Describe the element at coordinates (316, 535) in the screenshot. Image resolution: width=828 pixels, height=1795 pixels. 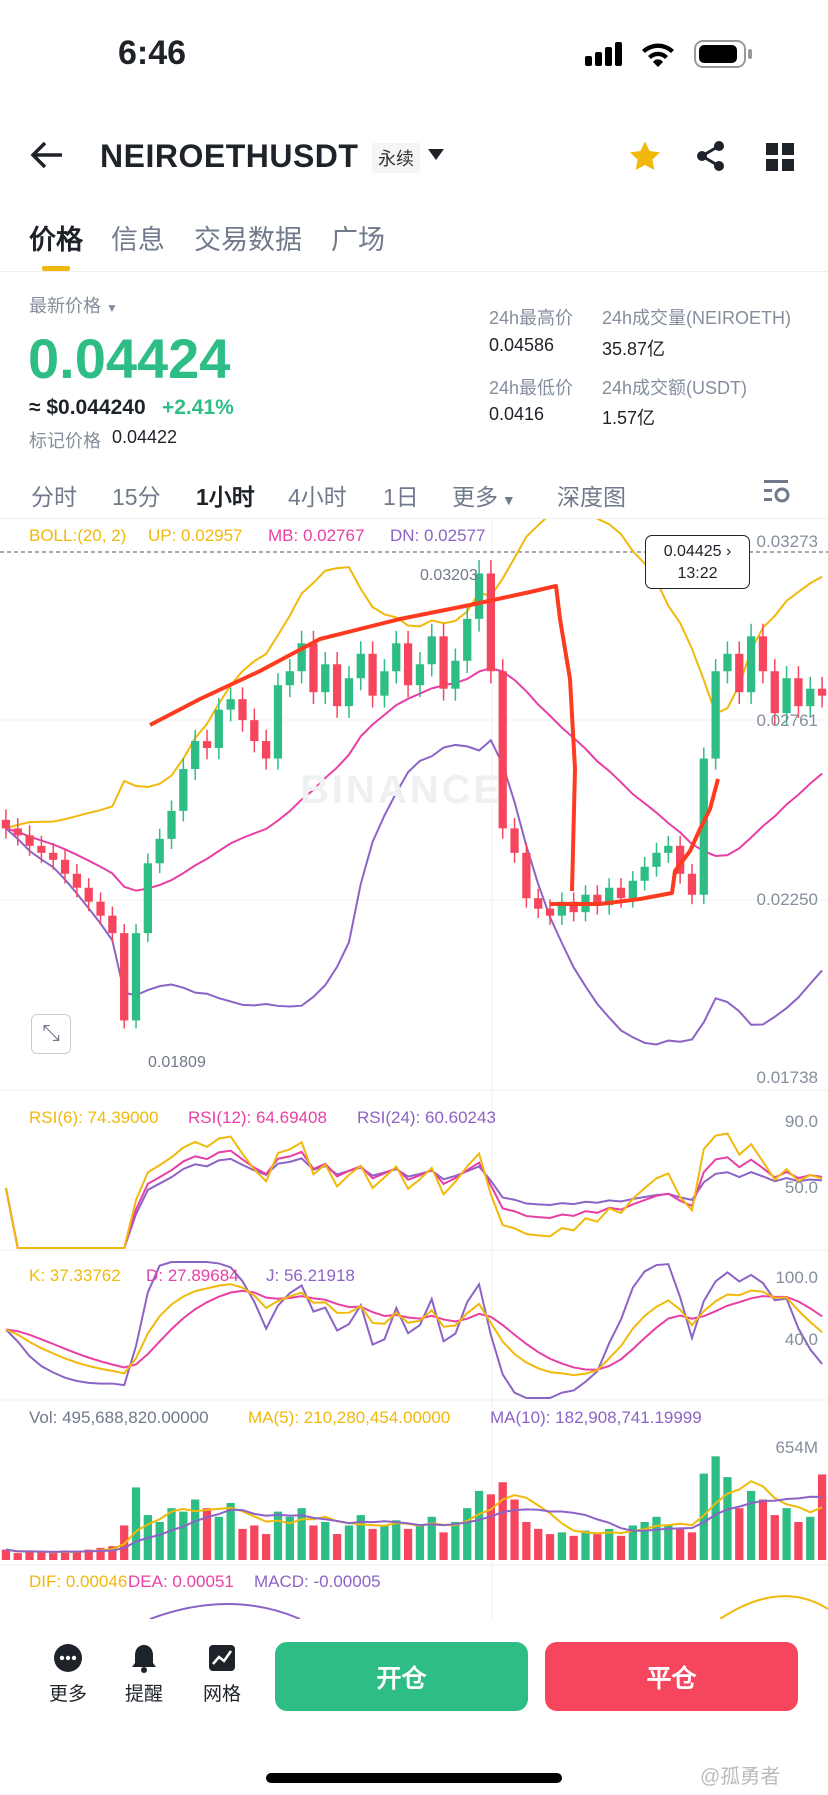
I see `boll-legend-mb: MB: 0.02767` at that location.